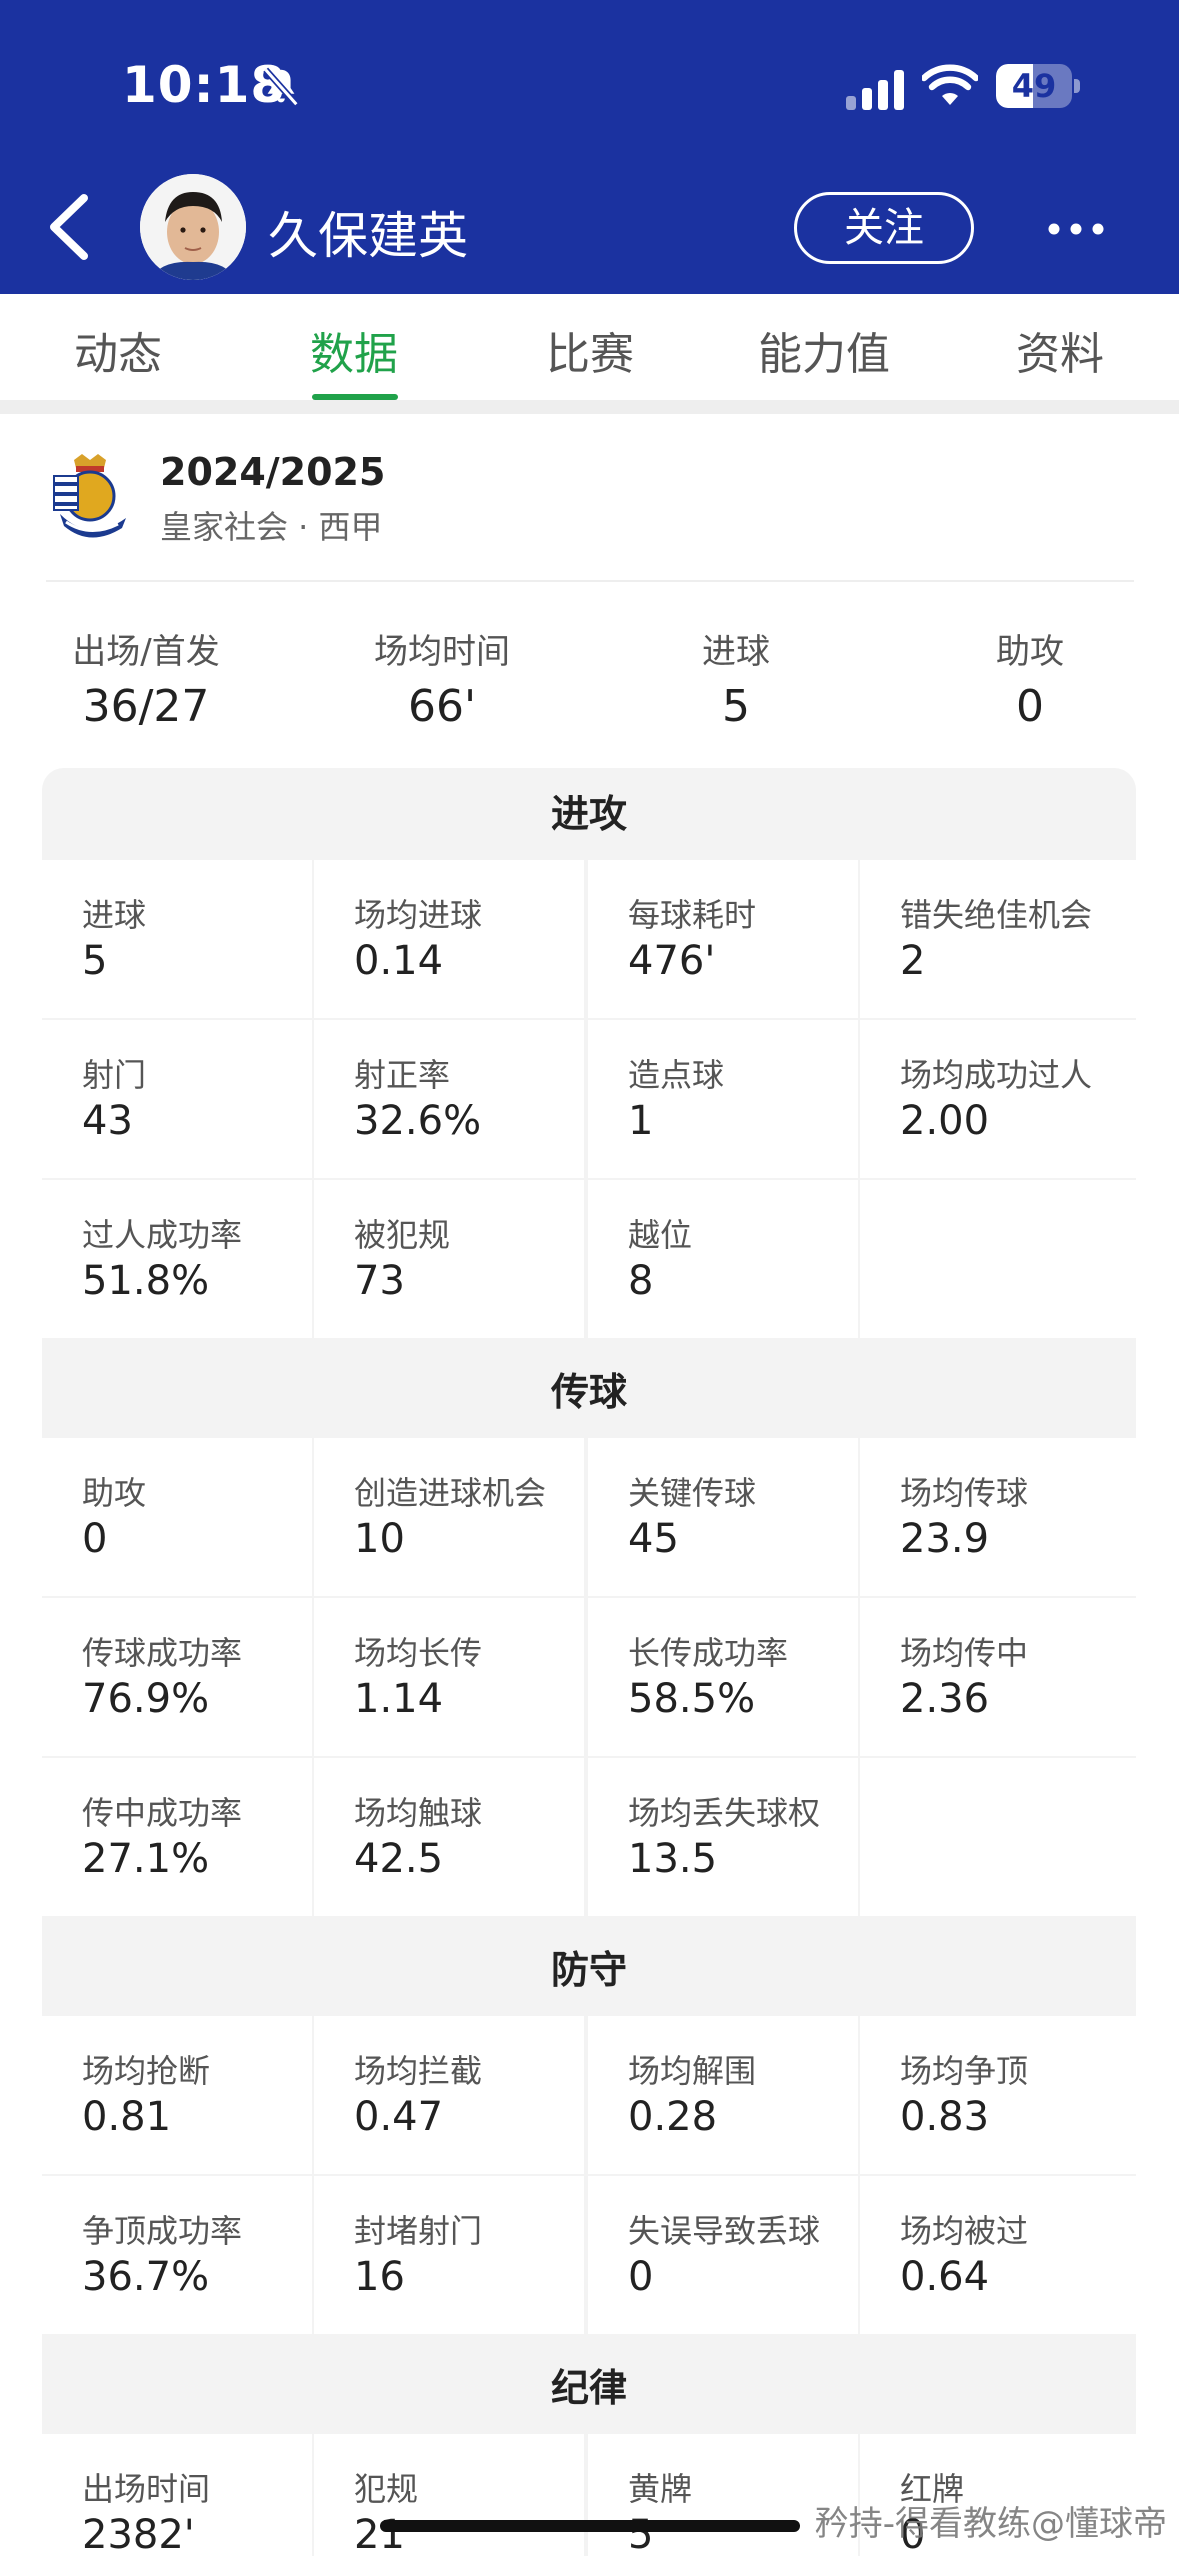  I want to click on signal-icon, so click(875, 90).